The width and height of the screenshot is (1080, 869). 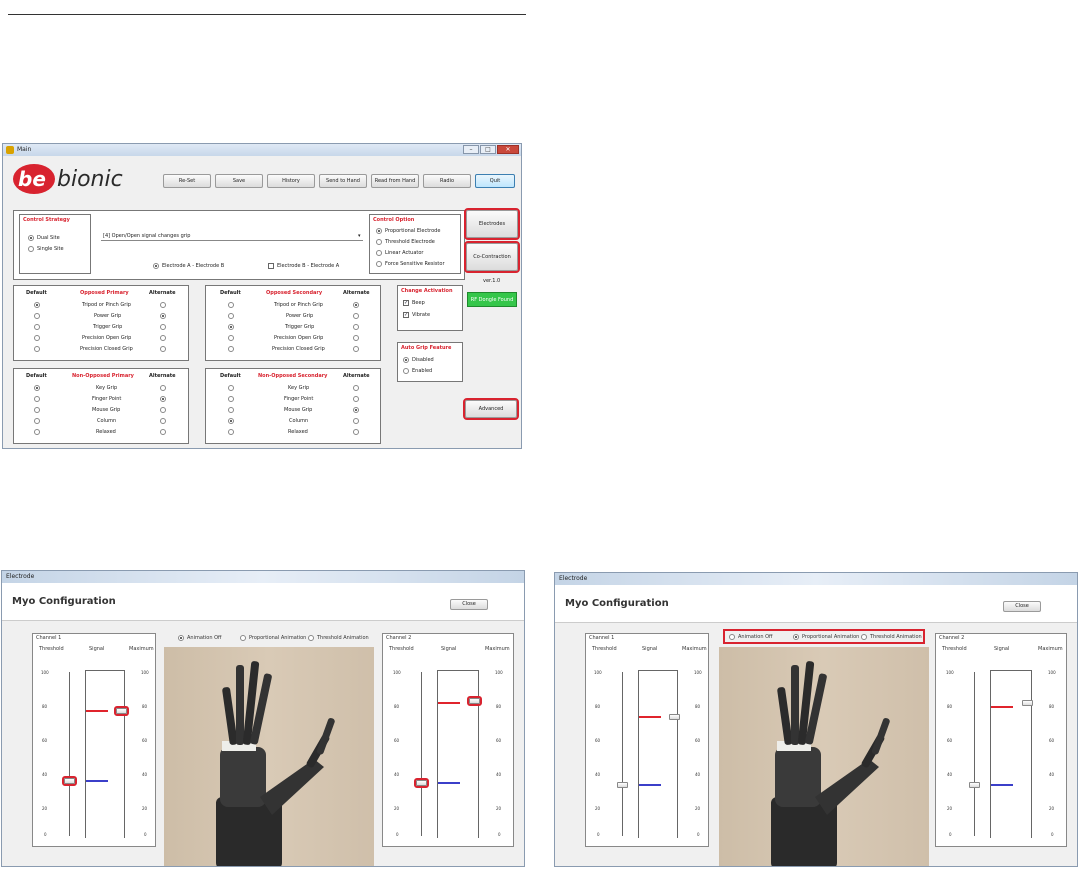 I want to click on vibrate-checkbox: ✓, so click(x=406, y=315).